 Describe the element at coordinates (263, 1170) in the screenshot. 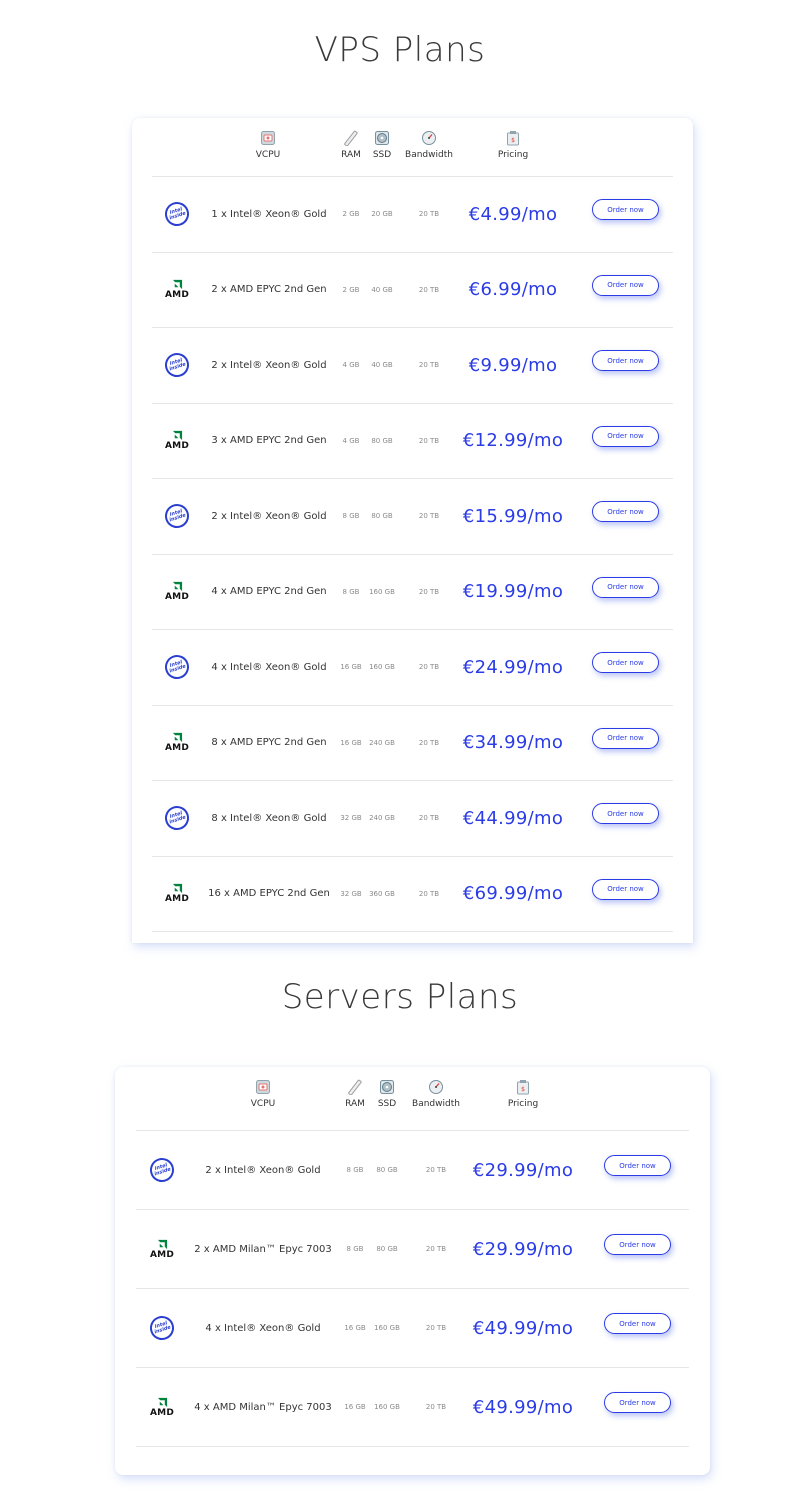

I see `cpu-spec: 2 x Intel® Xeon® Gold` at that location.